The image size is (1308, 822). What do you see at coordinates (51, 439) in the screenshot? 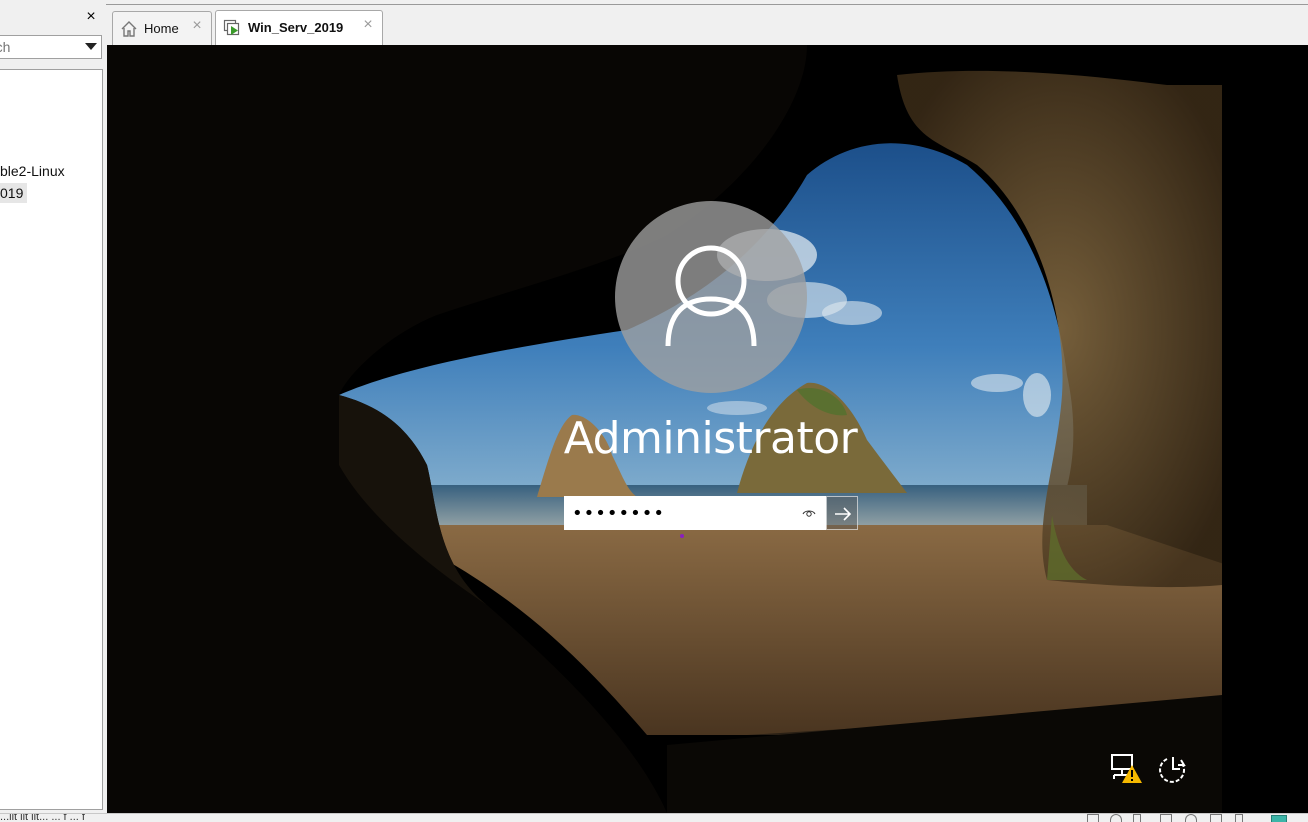
I see `library-tree: ) ble2-Linux 019` at bounding box center [51, 439].